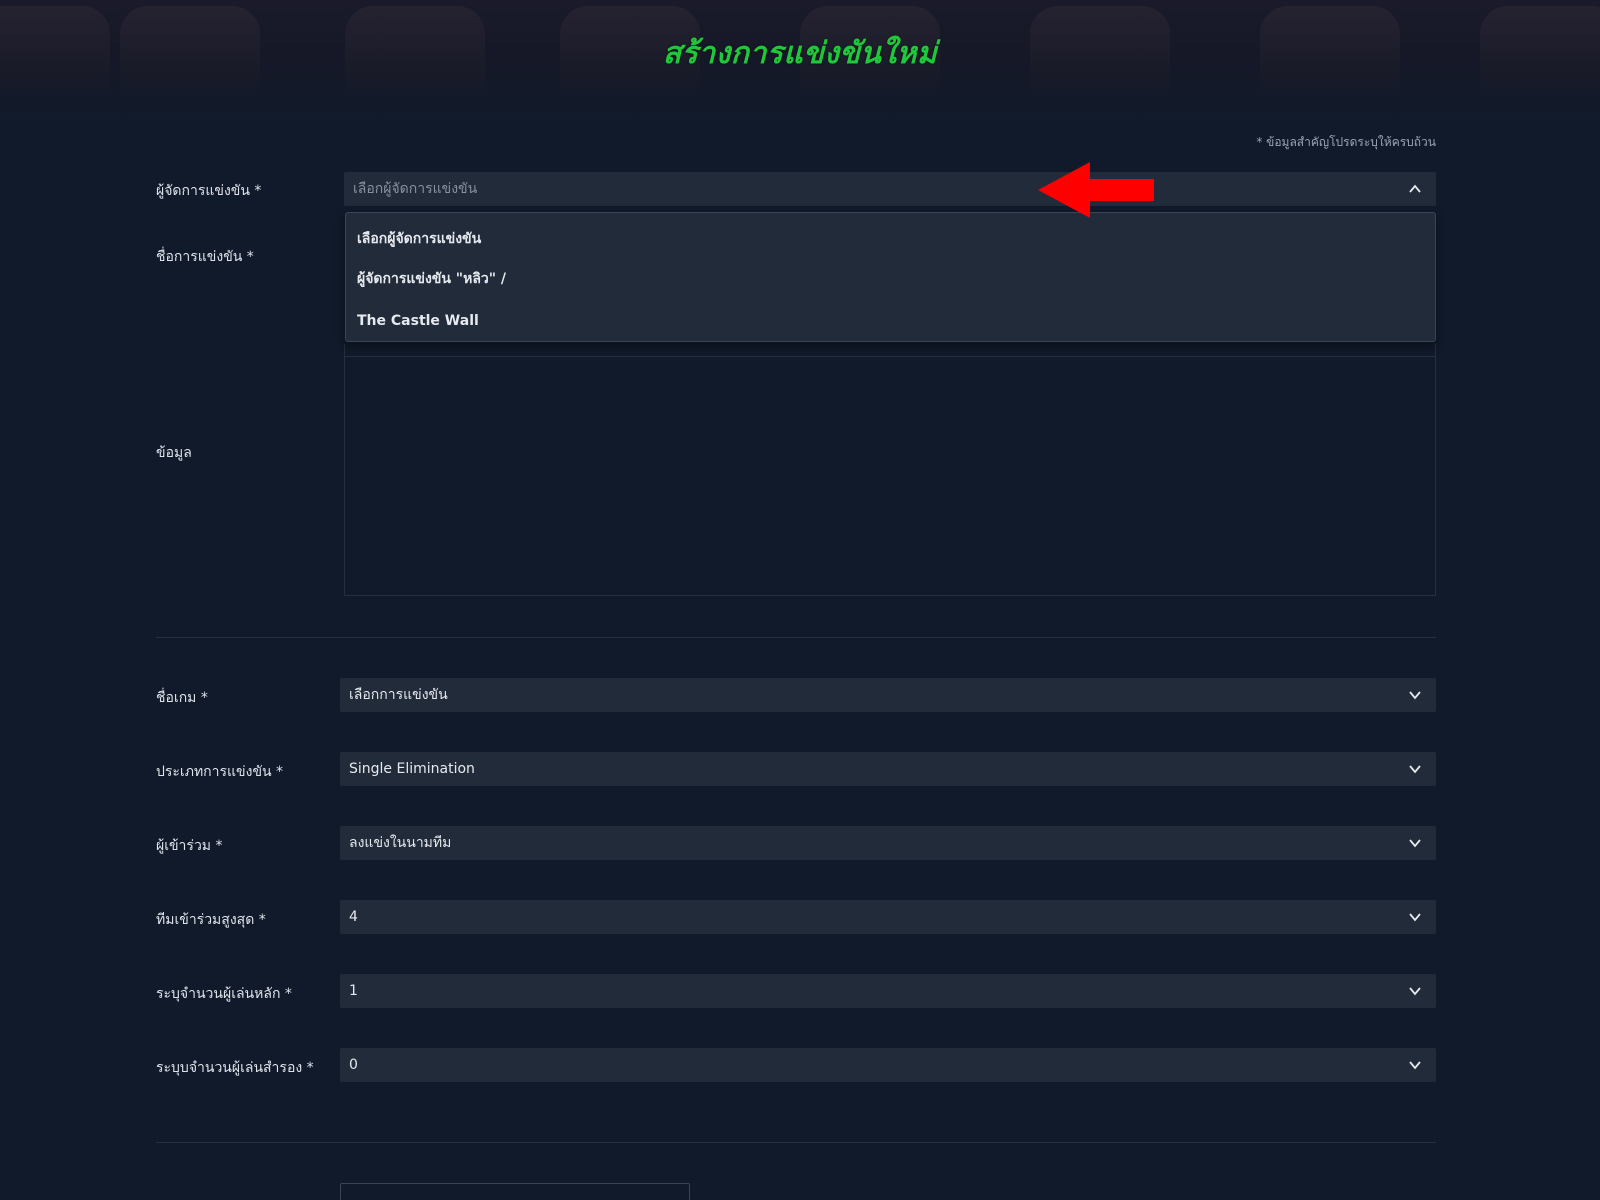 This screenshot has height=1200, width=1600. What do you see at coordinates (211, 920) in the screenshot?
I see `max-teams-label: ทีมเข้าร่วมสูงสุด *` at bounding box center [211, 920].